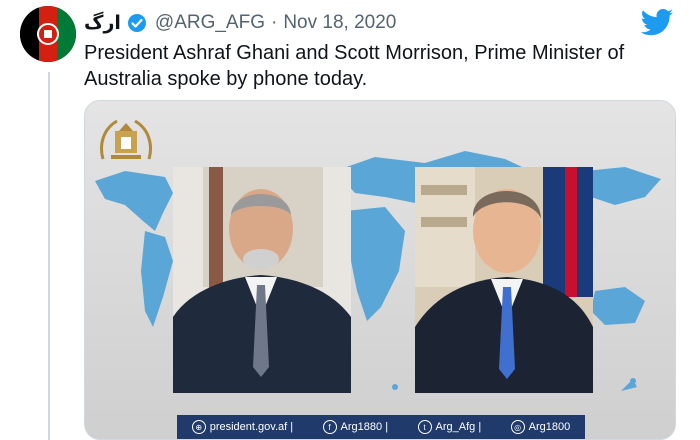  Describe the element at coordinates (549, 427) in the screenshot. I see `footer-label: Arg1800` at that location.